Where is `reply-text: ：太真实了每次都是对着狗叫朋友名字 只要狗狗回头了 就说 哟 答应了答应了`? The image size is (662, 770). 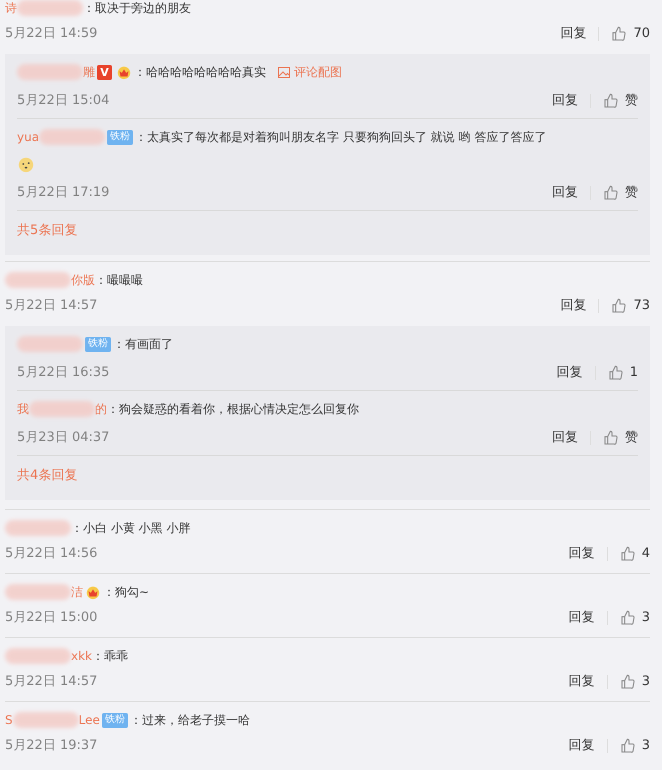
reply-text: ：太真实了每次都是对着狗叫朋友名字 只要狗狗回头了 就说 哟 答应了答应了 is located at coordinates (340, 137).